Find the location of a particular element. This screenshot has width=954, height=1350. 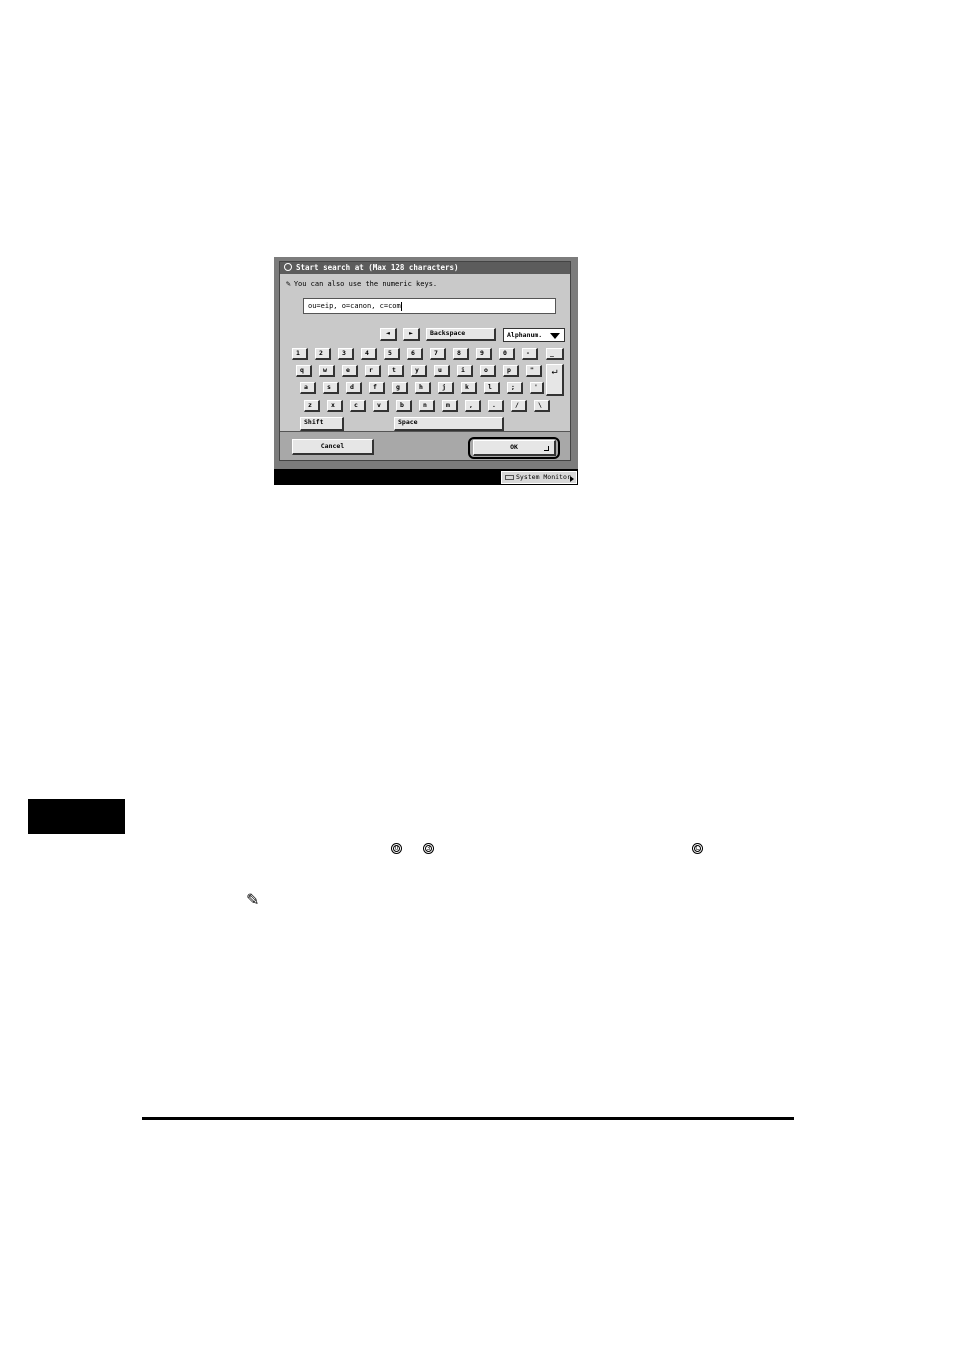

key-v: v is located at coordinates (381, 406).